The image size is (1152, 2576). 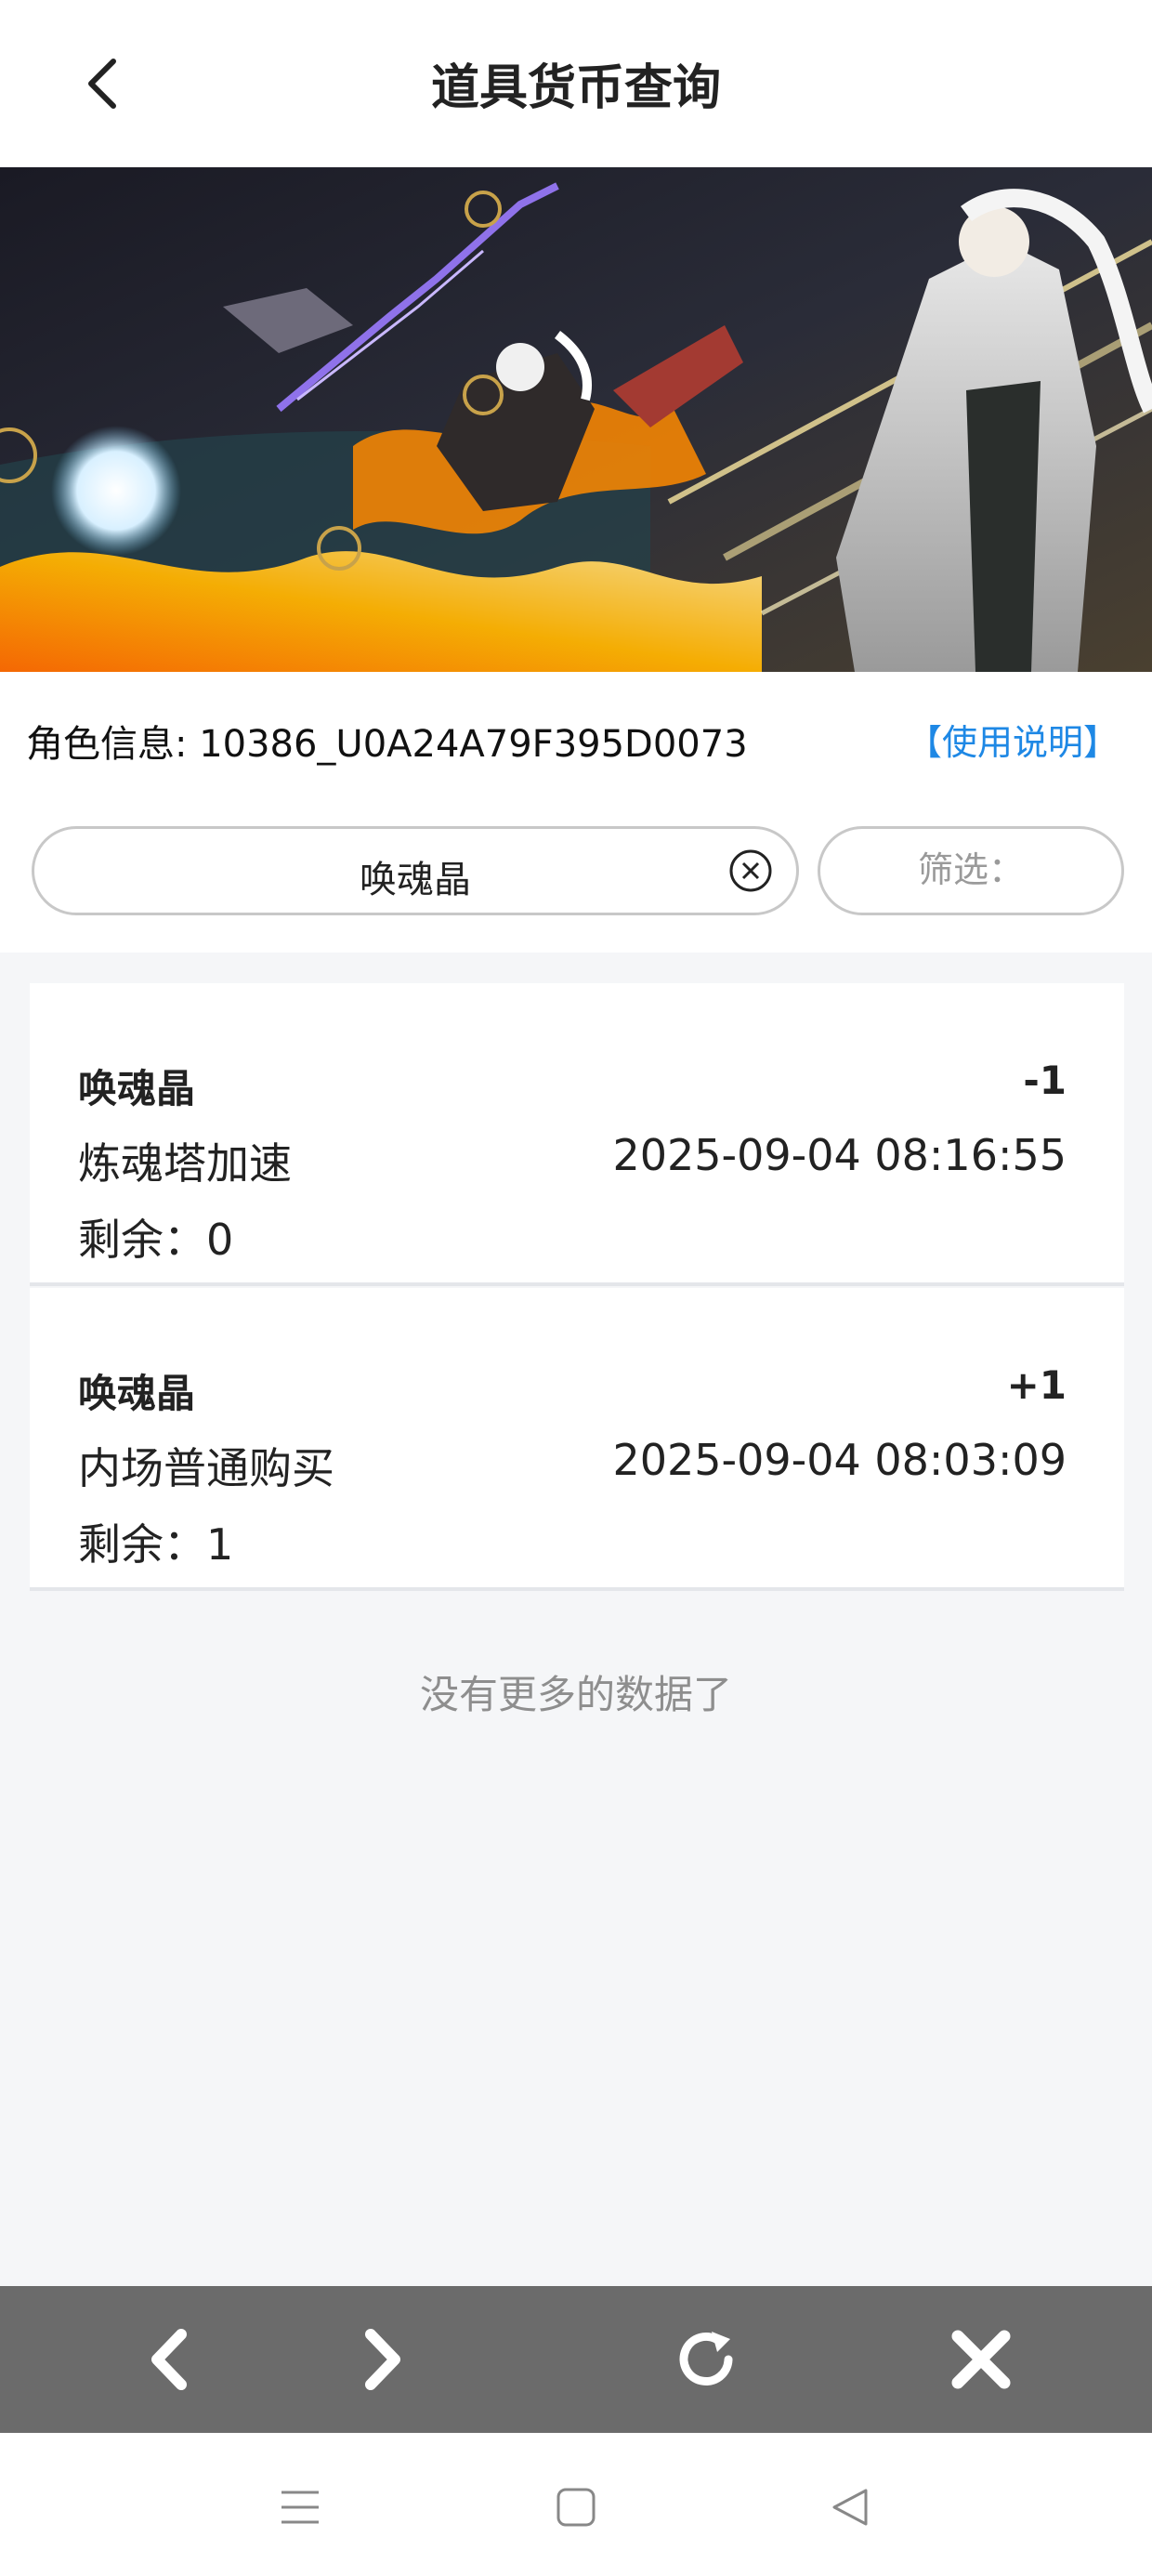 I want to click on system-navigation-bar, so click(x=576, y=2504).